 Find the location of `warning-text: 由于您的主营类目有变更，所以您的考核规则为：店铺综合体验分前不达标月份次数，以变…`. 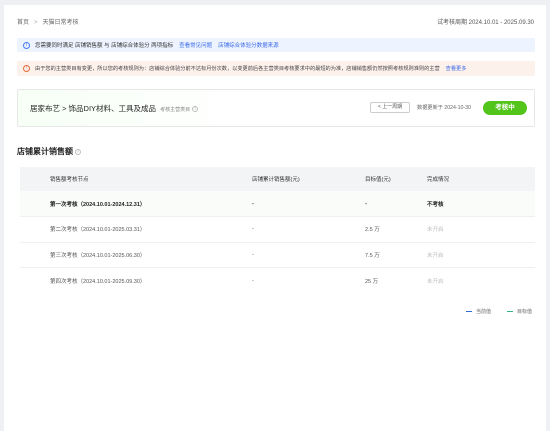

warning-text: 由于您的主营类目有变更，所以您的考核规则为：店铺综合体验分前不达标月份次数，以变… is located at coordinates (237, 69).